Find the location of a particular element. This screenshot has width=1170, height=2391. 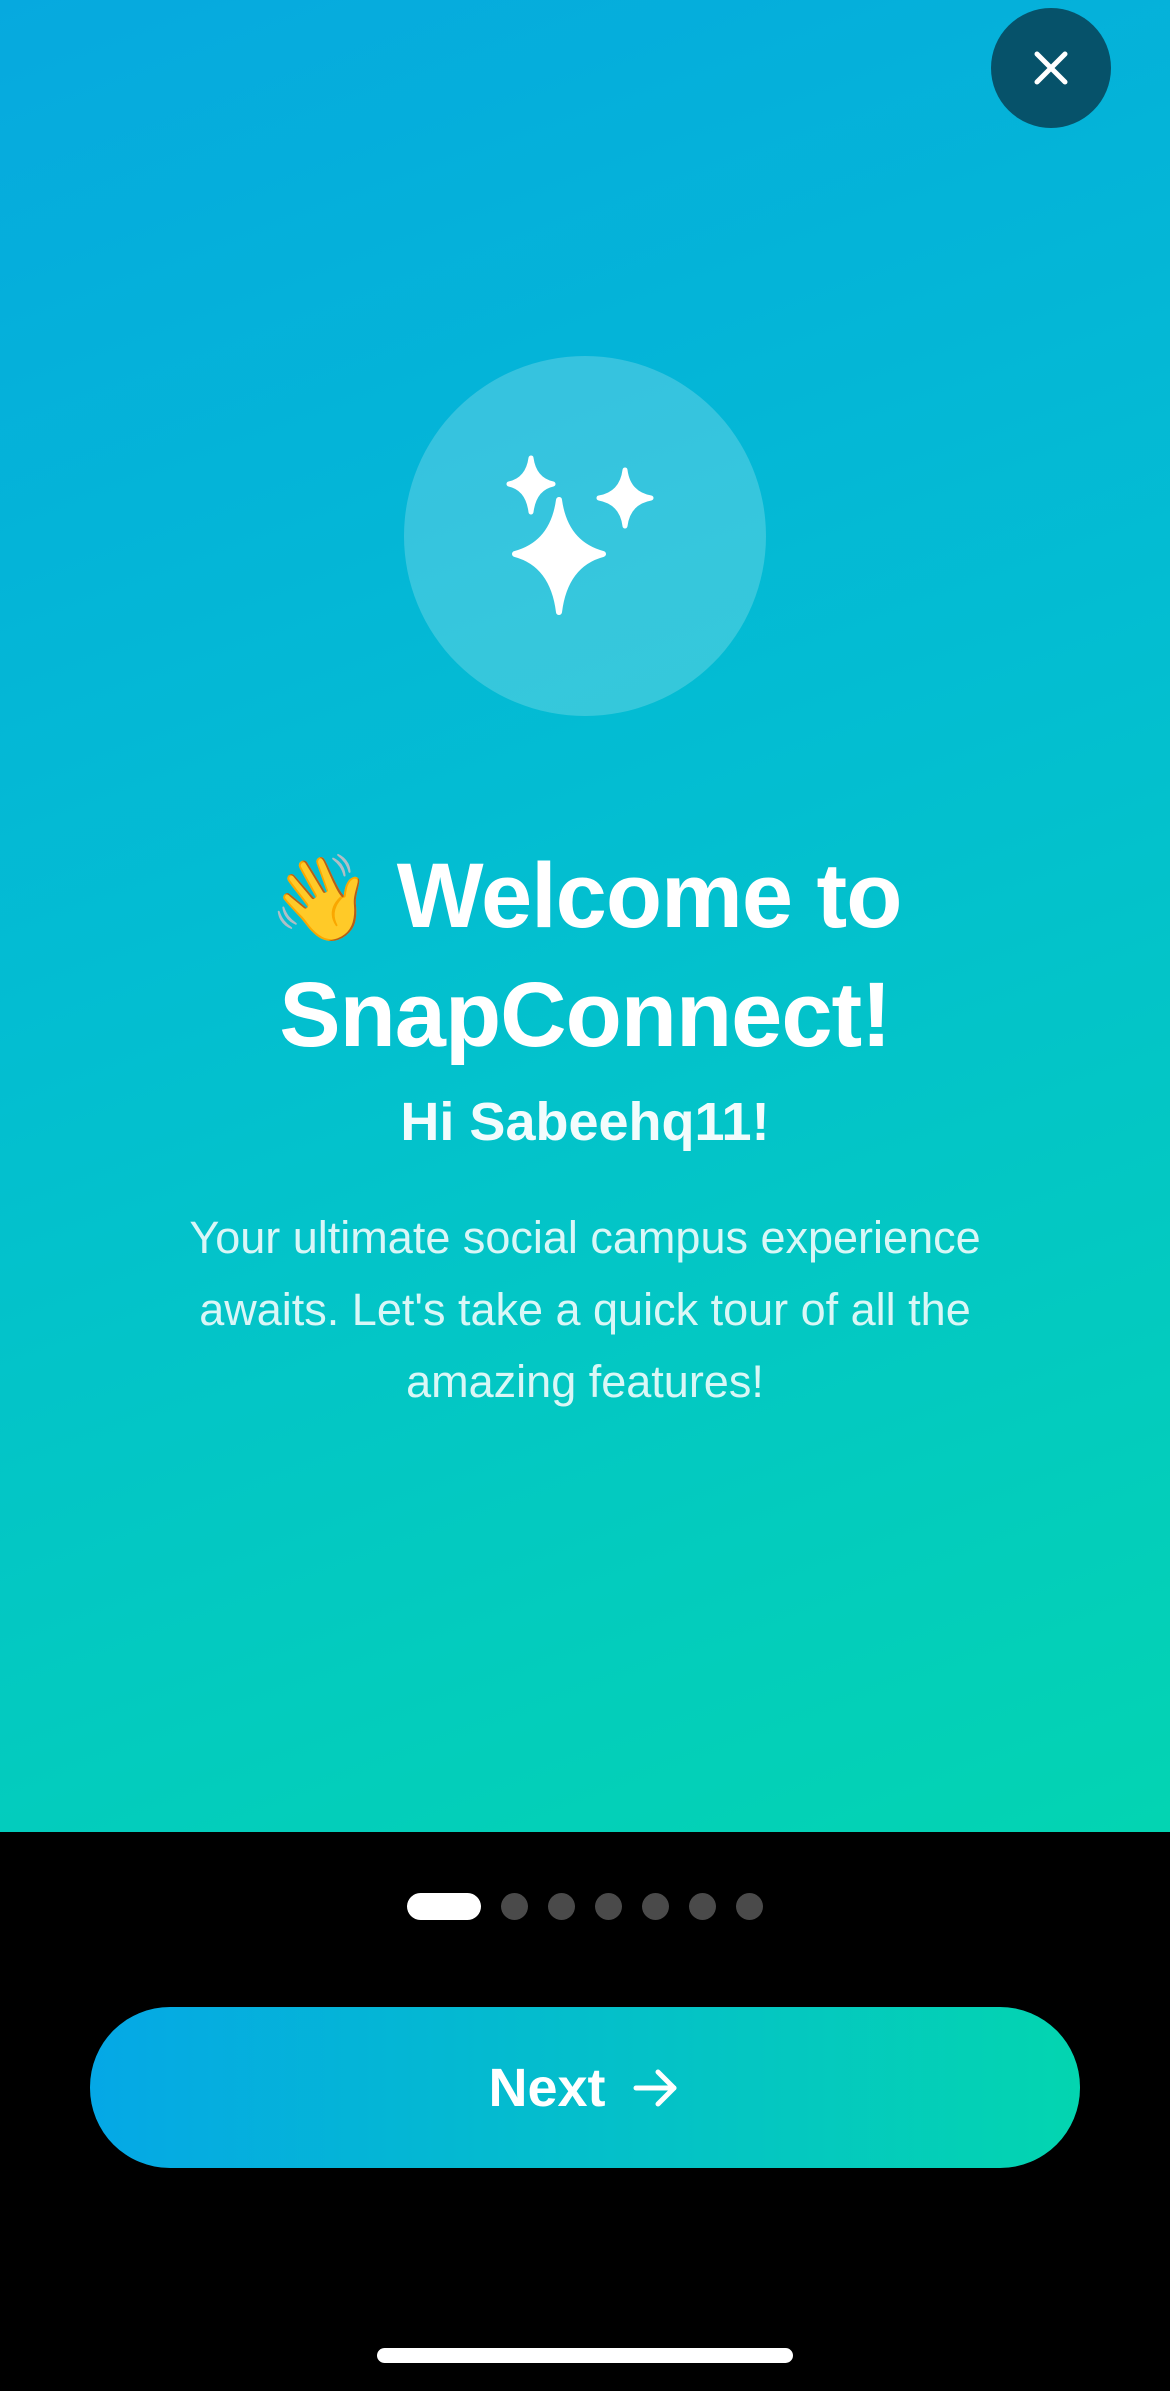

feature-icon-circle is located at coordinates (585, 536).